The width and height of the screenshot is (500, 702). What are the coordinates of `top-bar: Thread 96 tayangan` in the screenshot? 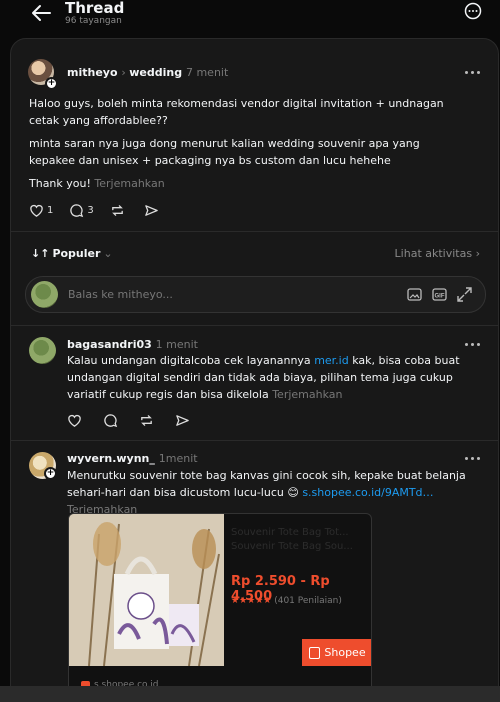 It's located at (250, 19).